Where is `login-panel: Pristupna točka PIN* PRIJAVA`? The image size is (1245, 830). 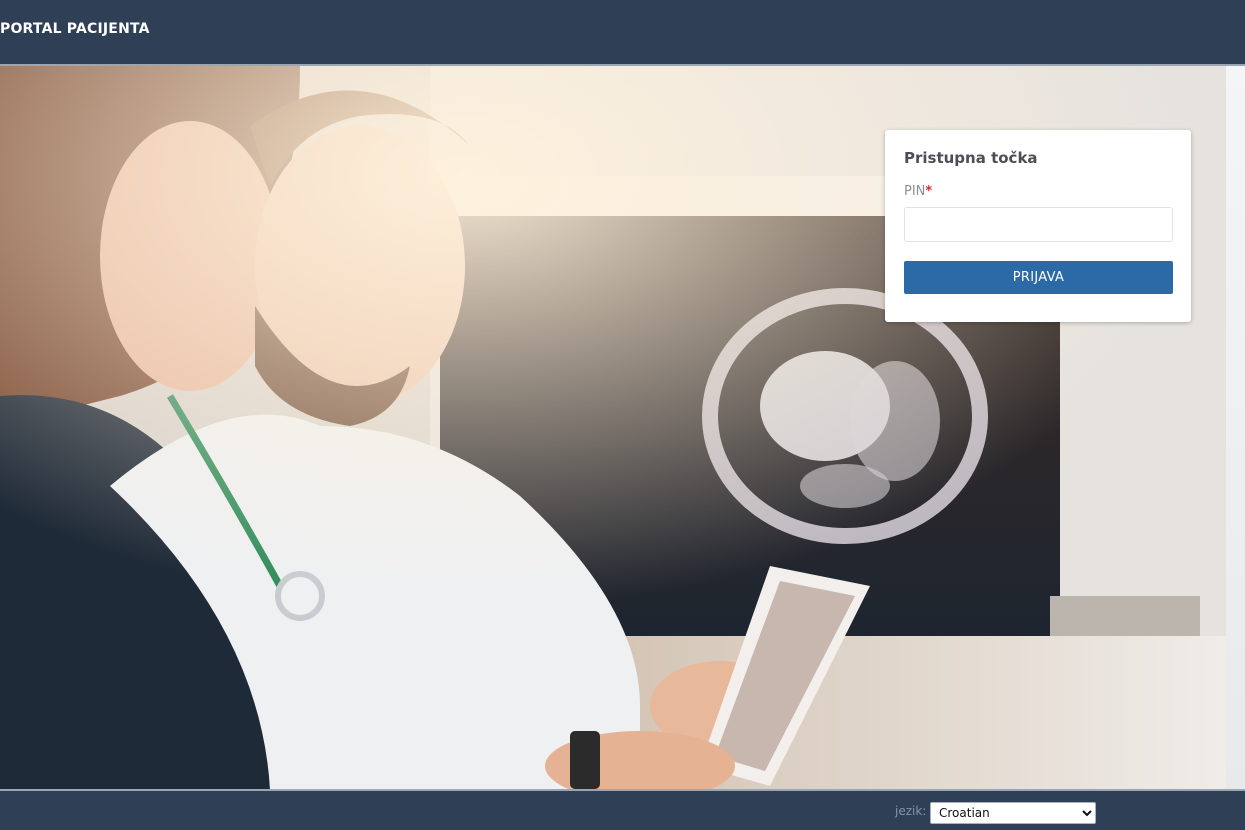 login-panel: Pristupna točka PIN* PRIJAVA is located at coordinates (1038, 226).